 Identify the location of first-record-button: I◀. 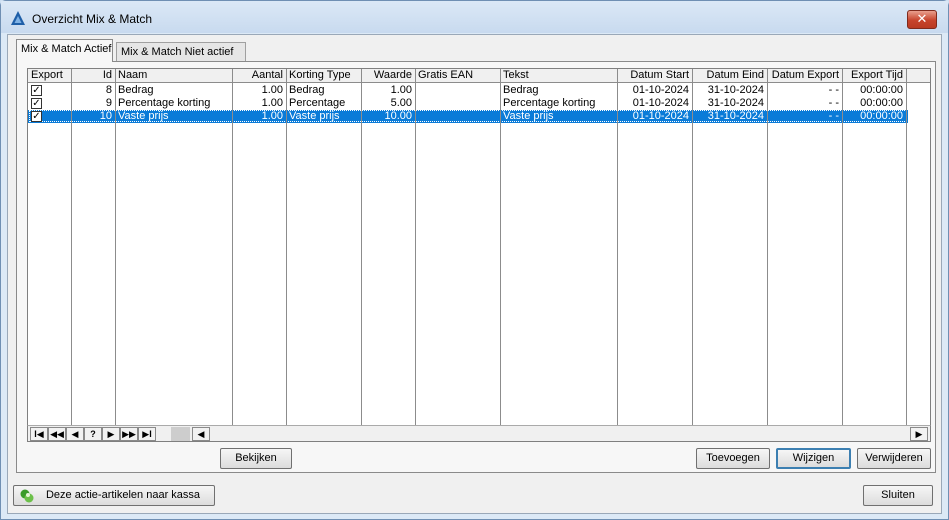
(39, 434).